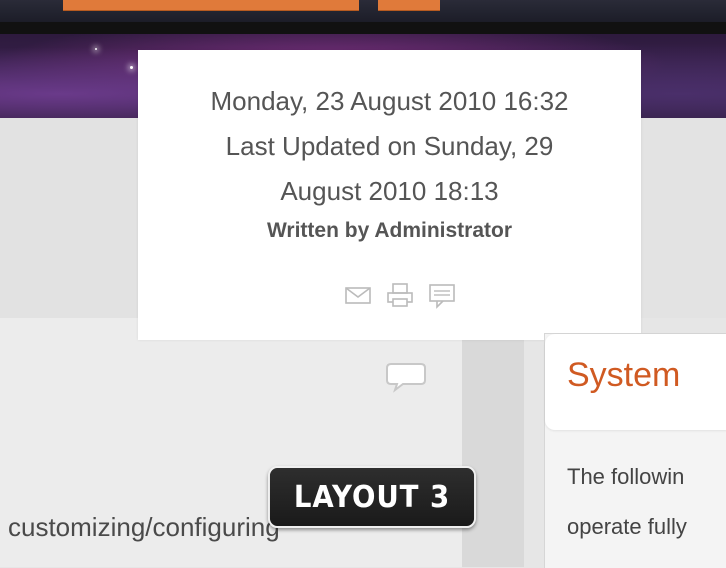 The height and width of the screenshot is (568, 726). What do you see at coordinates (635, 450) in the screenshot?
I see `system-module: System The followin operate fully` at bounding box center [635, 450].